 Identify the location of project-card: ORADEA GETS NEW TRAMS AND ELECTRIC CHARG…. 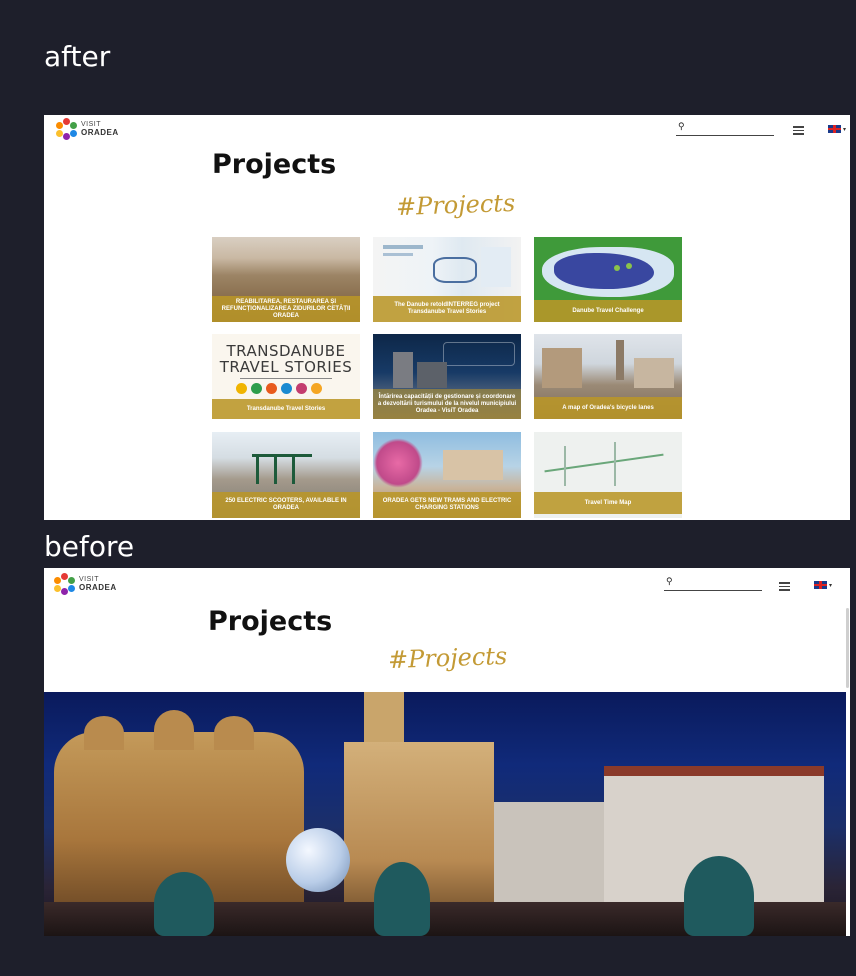
(447, 475).